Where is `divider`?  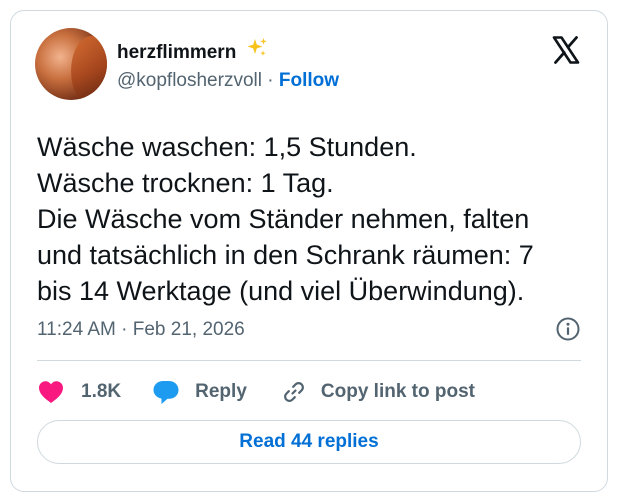
divider is located at coordinates (309, 360).